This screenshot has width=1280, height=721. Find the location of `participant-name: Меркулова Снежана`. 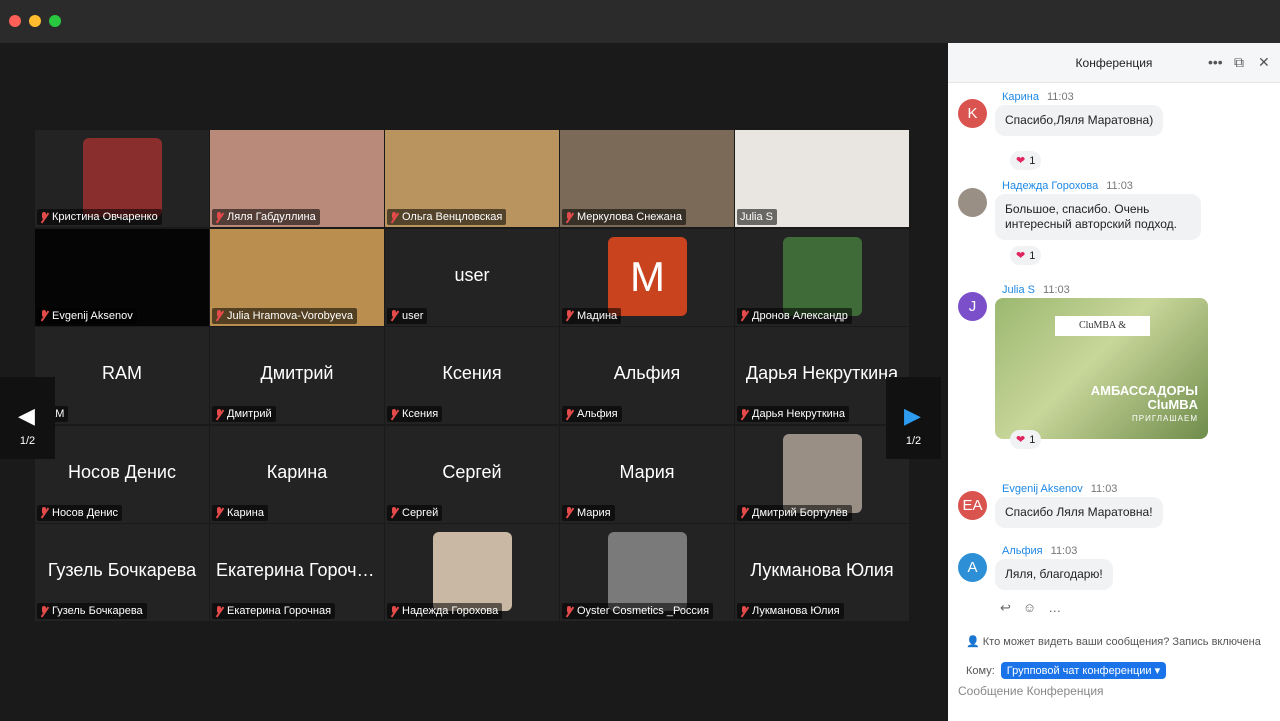

participant-name: Меркулова Снежана is located at coordinates (629, 217).